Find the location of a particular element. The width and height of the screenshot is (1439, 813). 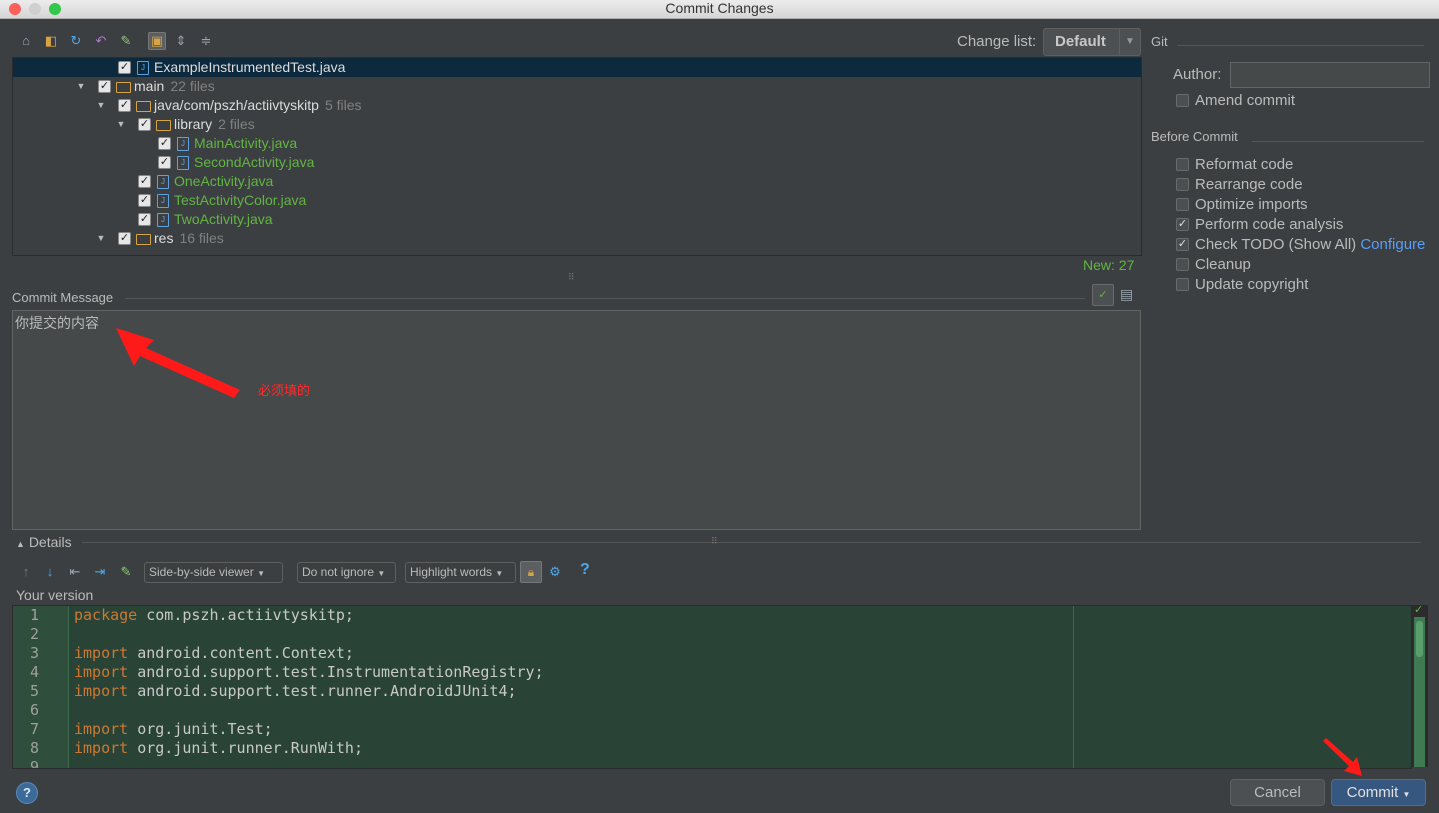

tree-row: ▼ ✓ java/com/pszh/actiivtyskitp 5 files is located at coordinates (577, 105).